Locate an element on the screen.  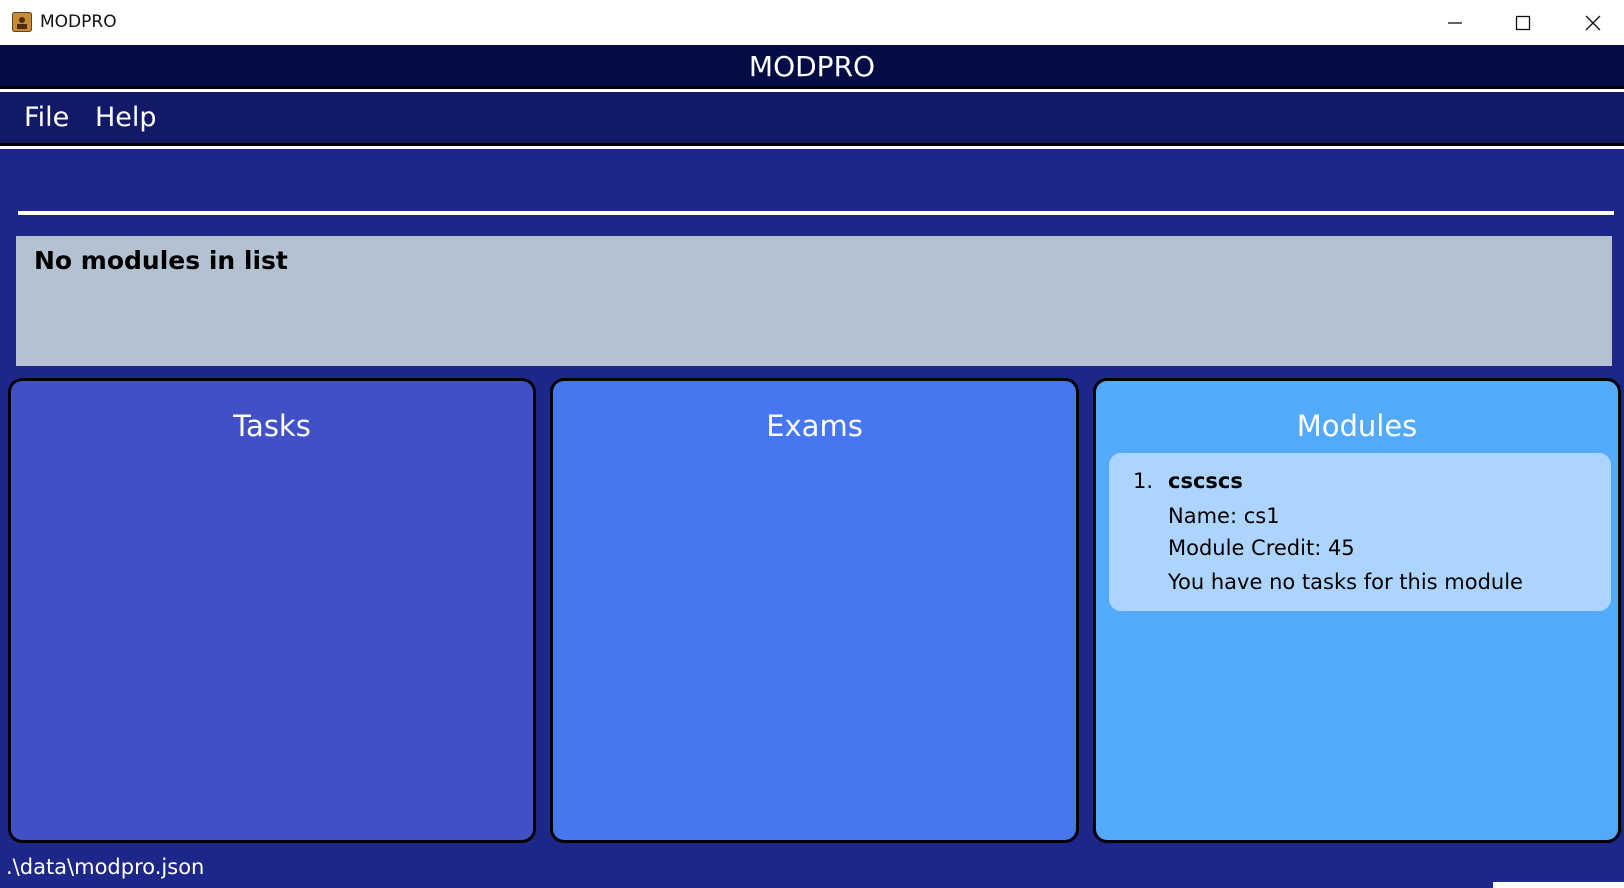
minimize-icon is located at coordinates (1455, 22).